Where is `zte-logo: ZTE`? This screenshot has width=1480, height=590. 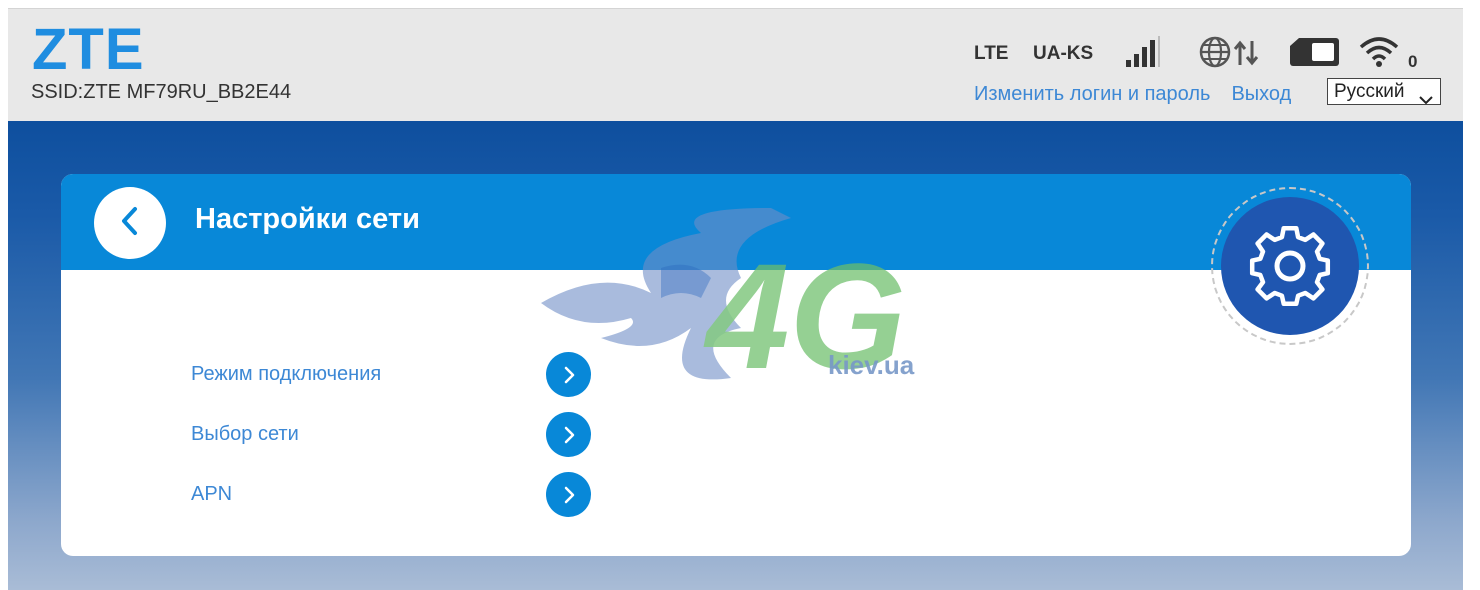 zte-logo: ZTE is located at coordinates (88, 49).